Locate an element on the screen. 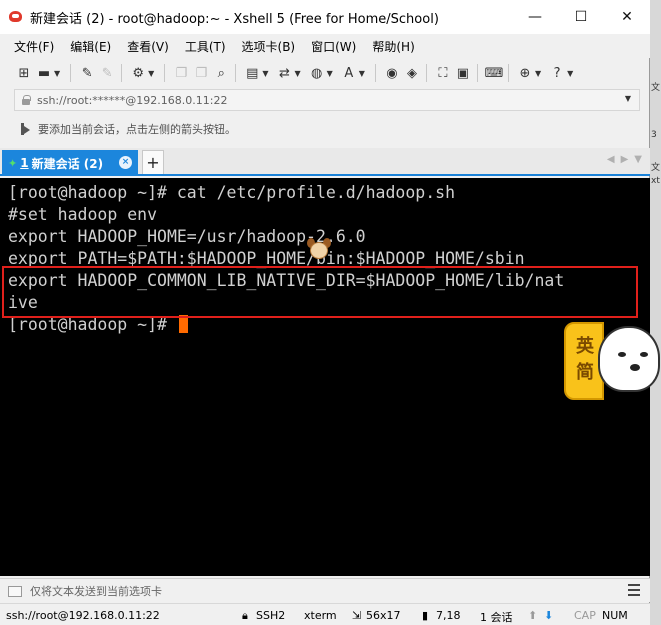  download-arrow-icon: ⬇ is located at coordinates (549, 615).